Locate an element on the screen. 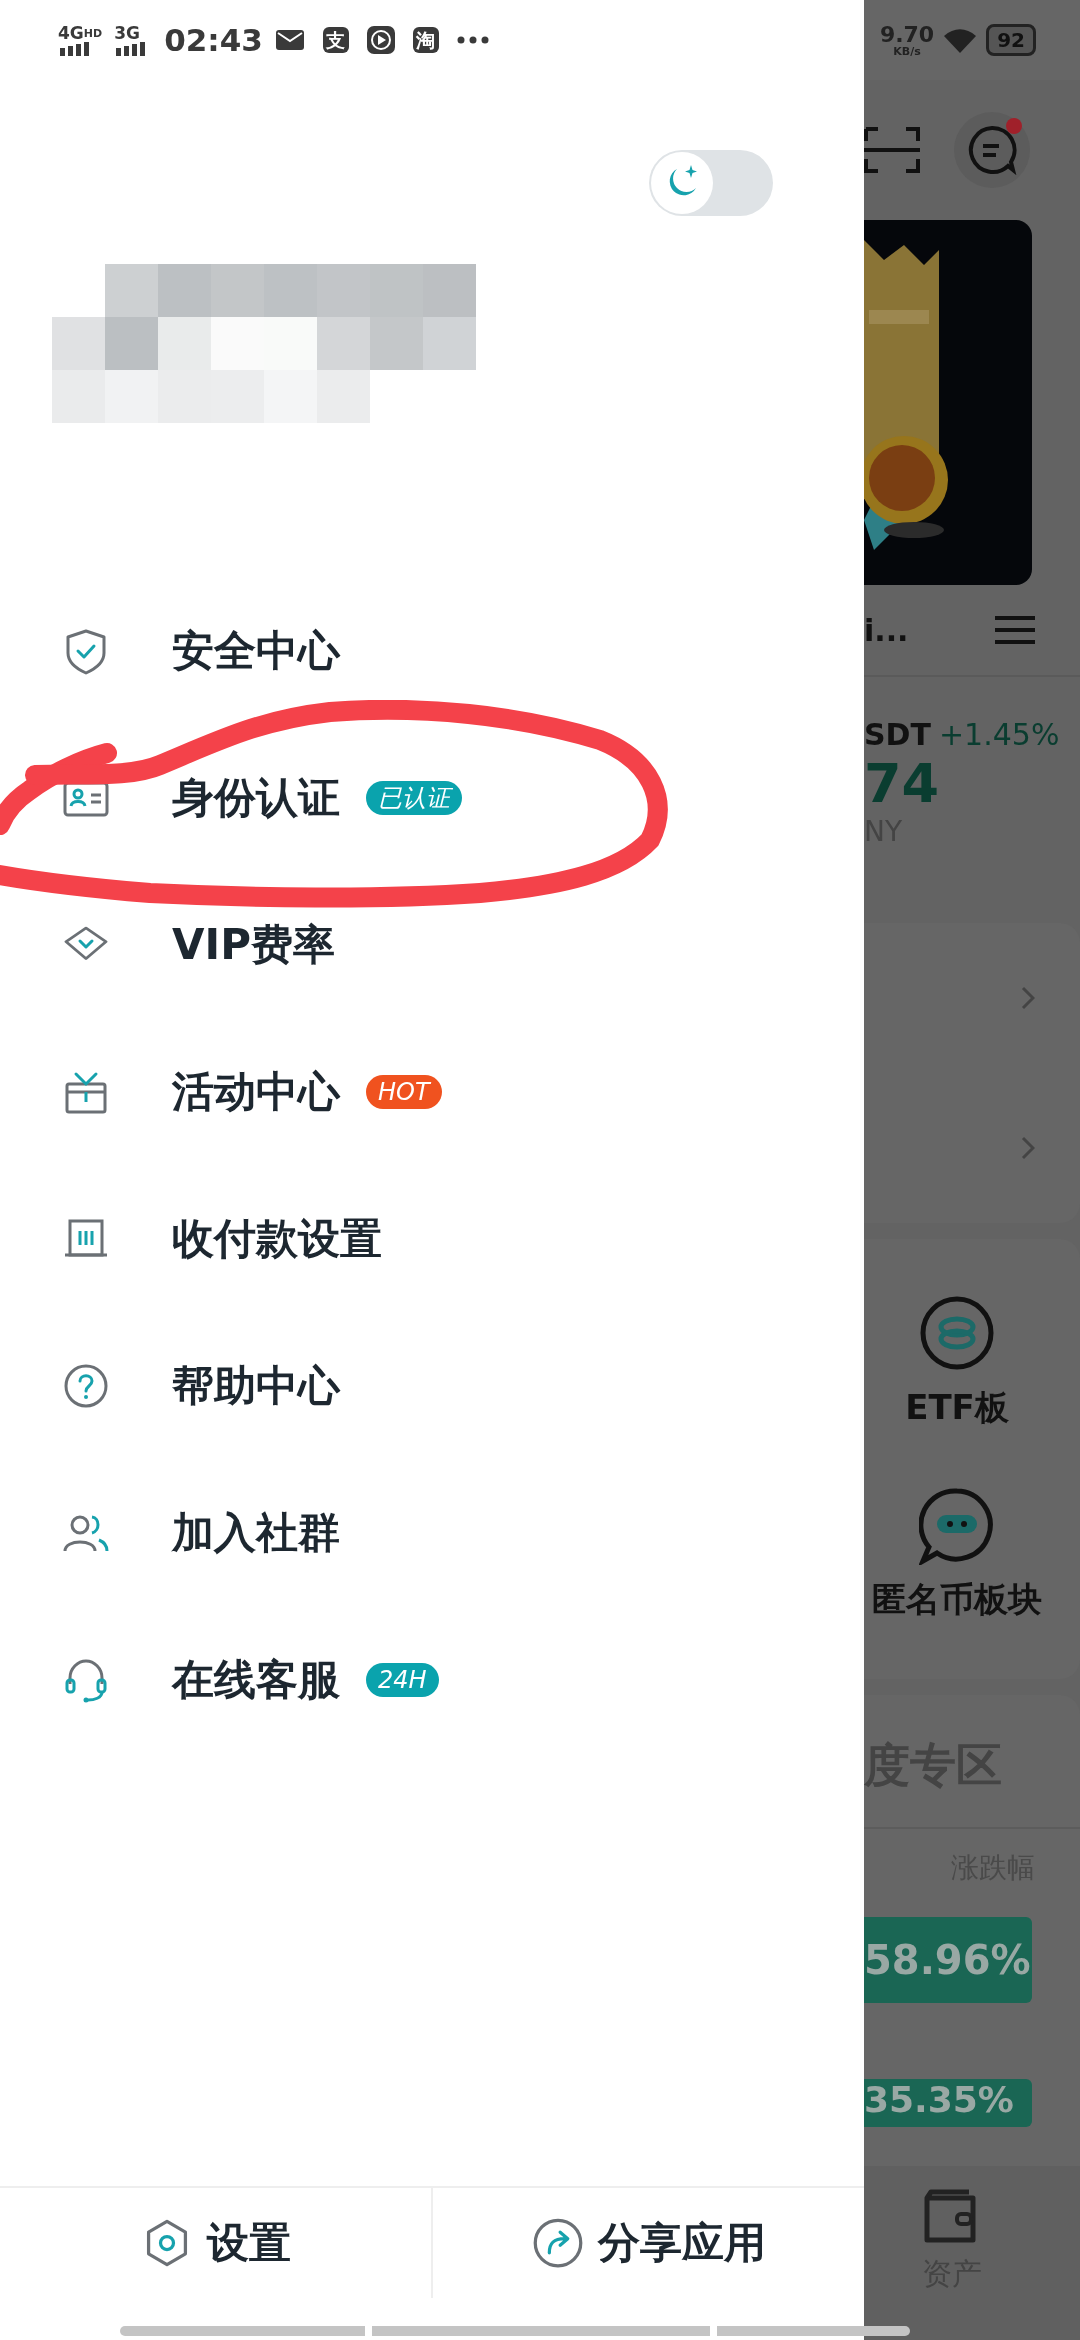 The image size is (1080, 2340). menu-item: 身份认证 已认证 is located at coordinates (432, 797).